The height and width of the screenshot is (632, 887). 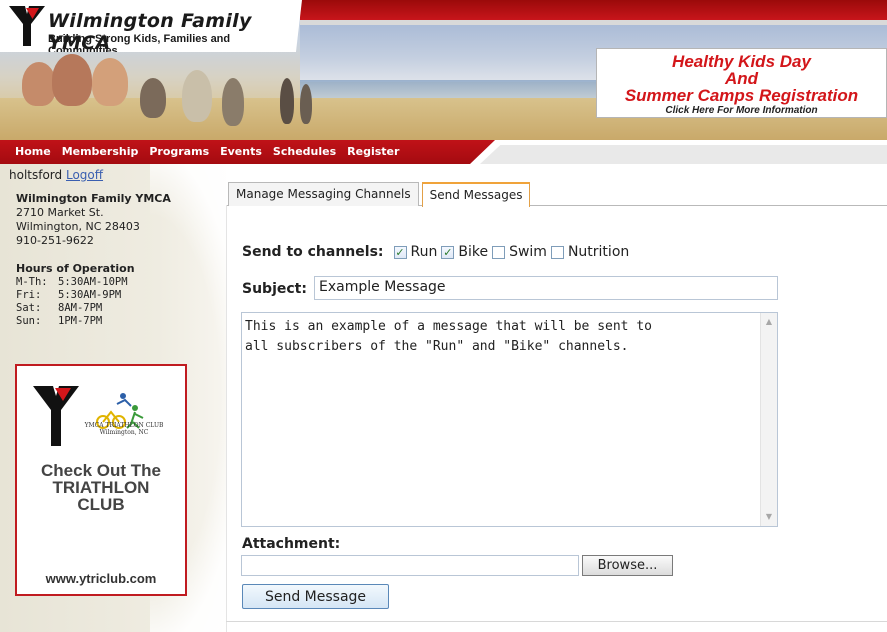 What do you see at coordinates (101, 578) in the screenshot?
I see `triathlon-ad-url: www.ytriclub.com` at bounding box center [101, 578].